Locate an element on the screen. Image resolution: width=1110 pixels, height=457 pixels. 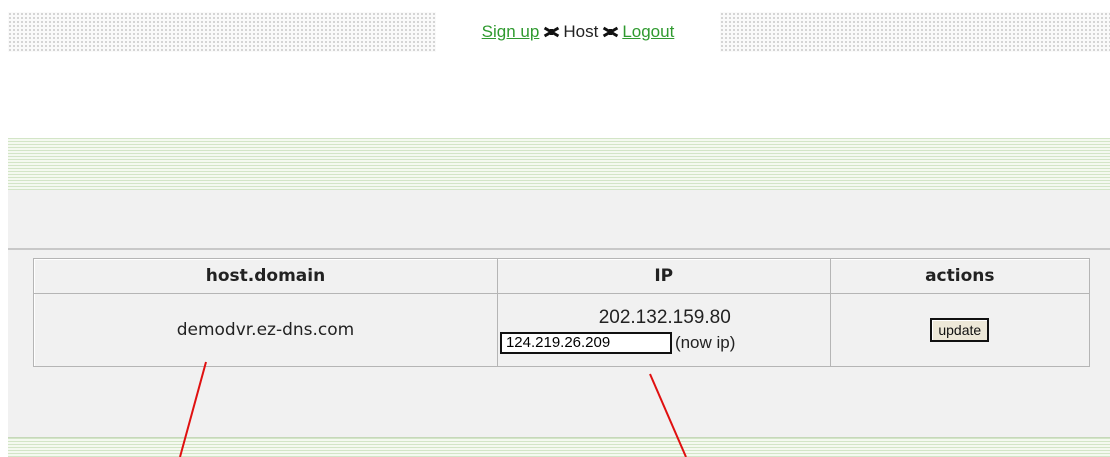
host-domain-cell: demodvr.ez-dns.com is located at coordinates (265, 330).